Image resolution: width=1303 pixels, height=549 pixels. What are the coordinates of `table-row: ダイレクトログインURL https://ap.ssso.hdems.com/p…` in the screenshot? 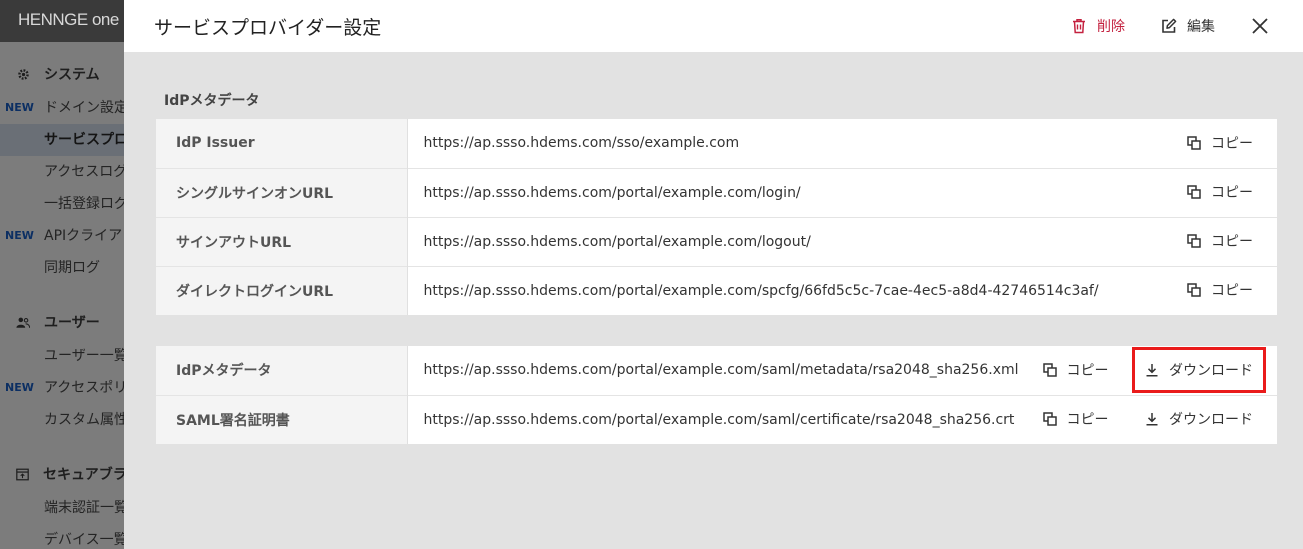 It's located at (716, 290).